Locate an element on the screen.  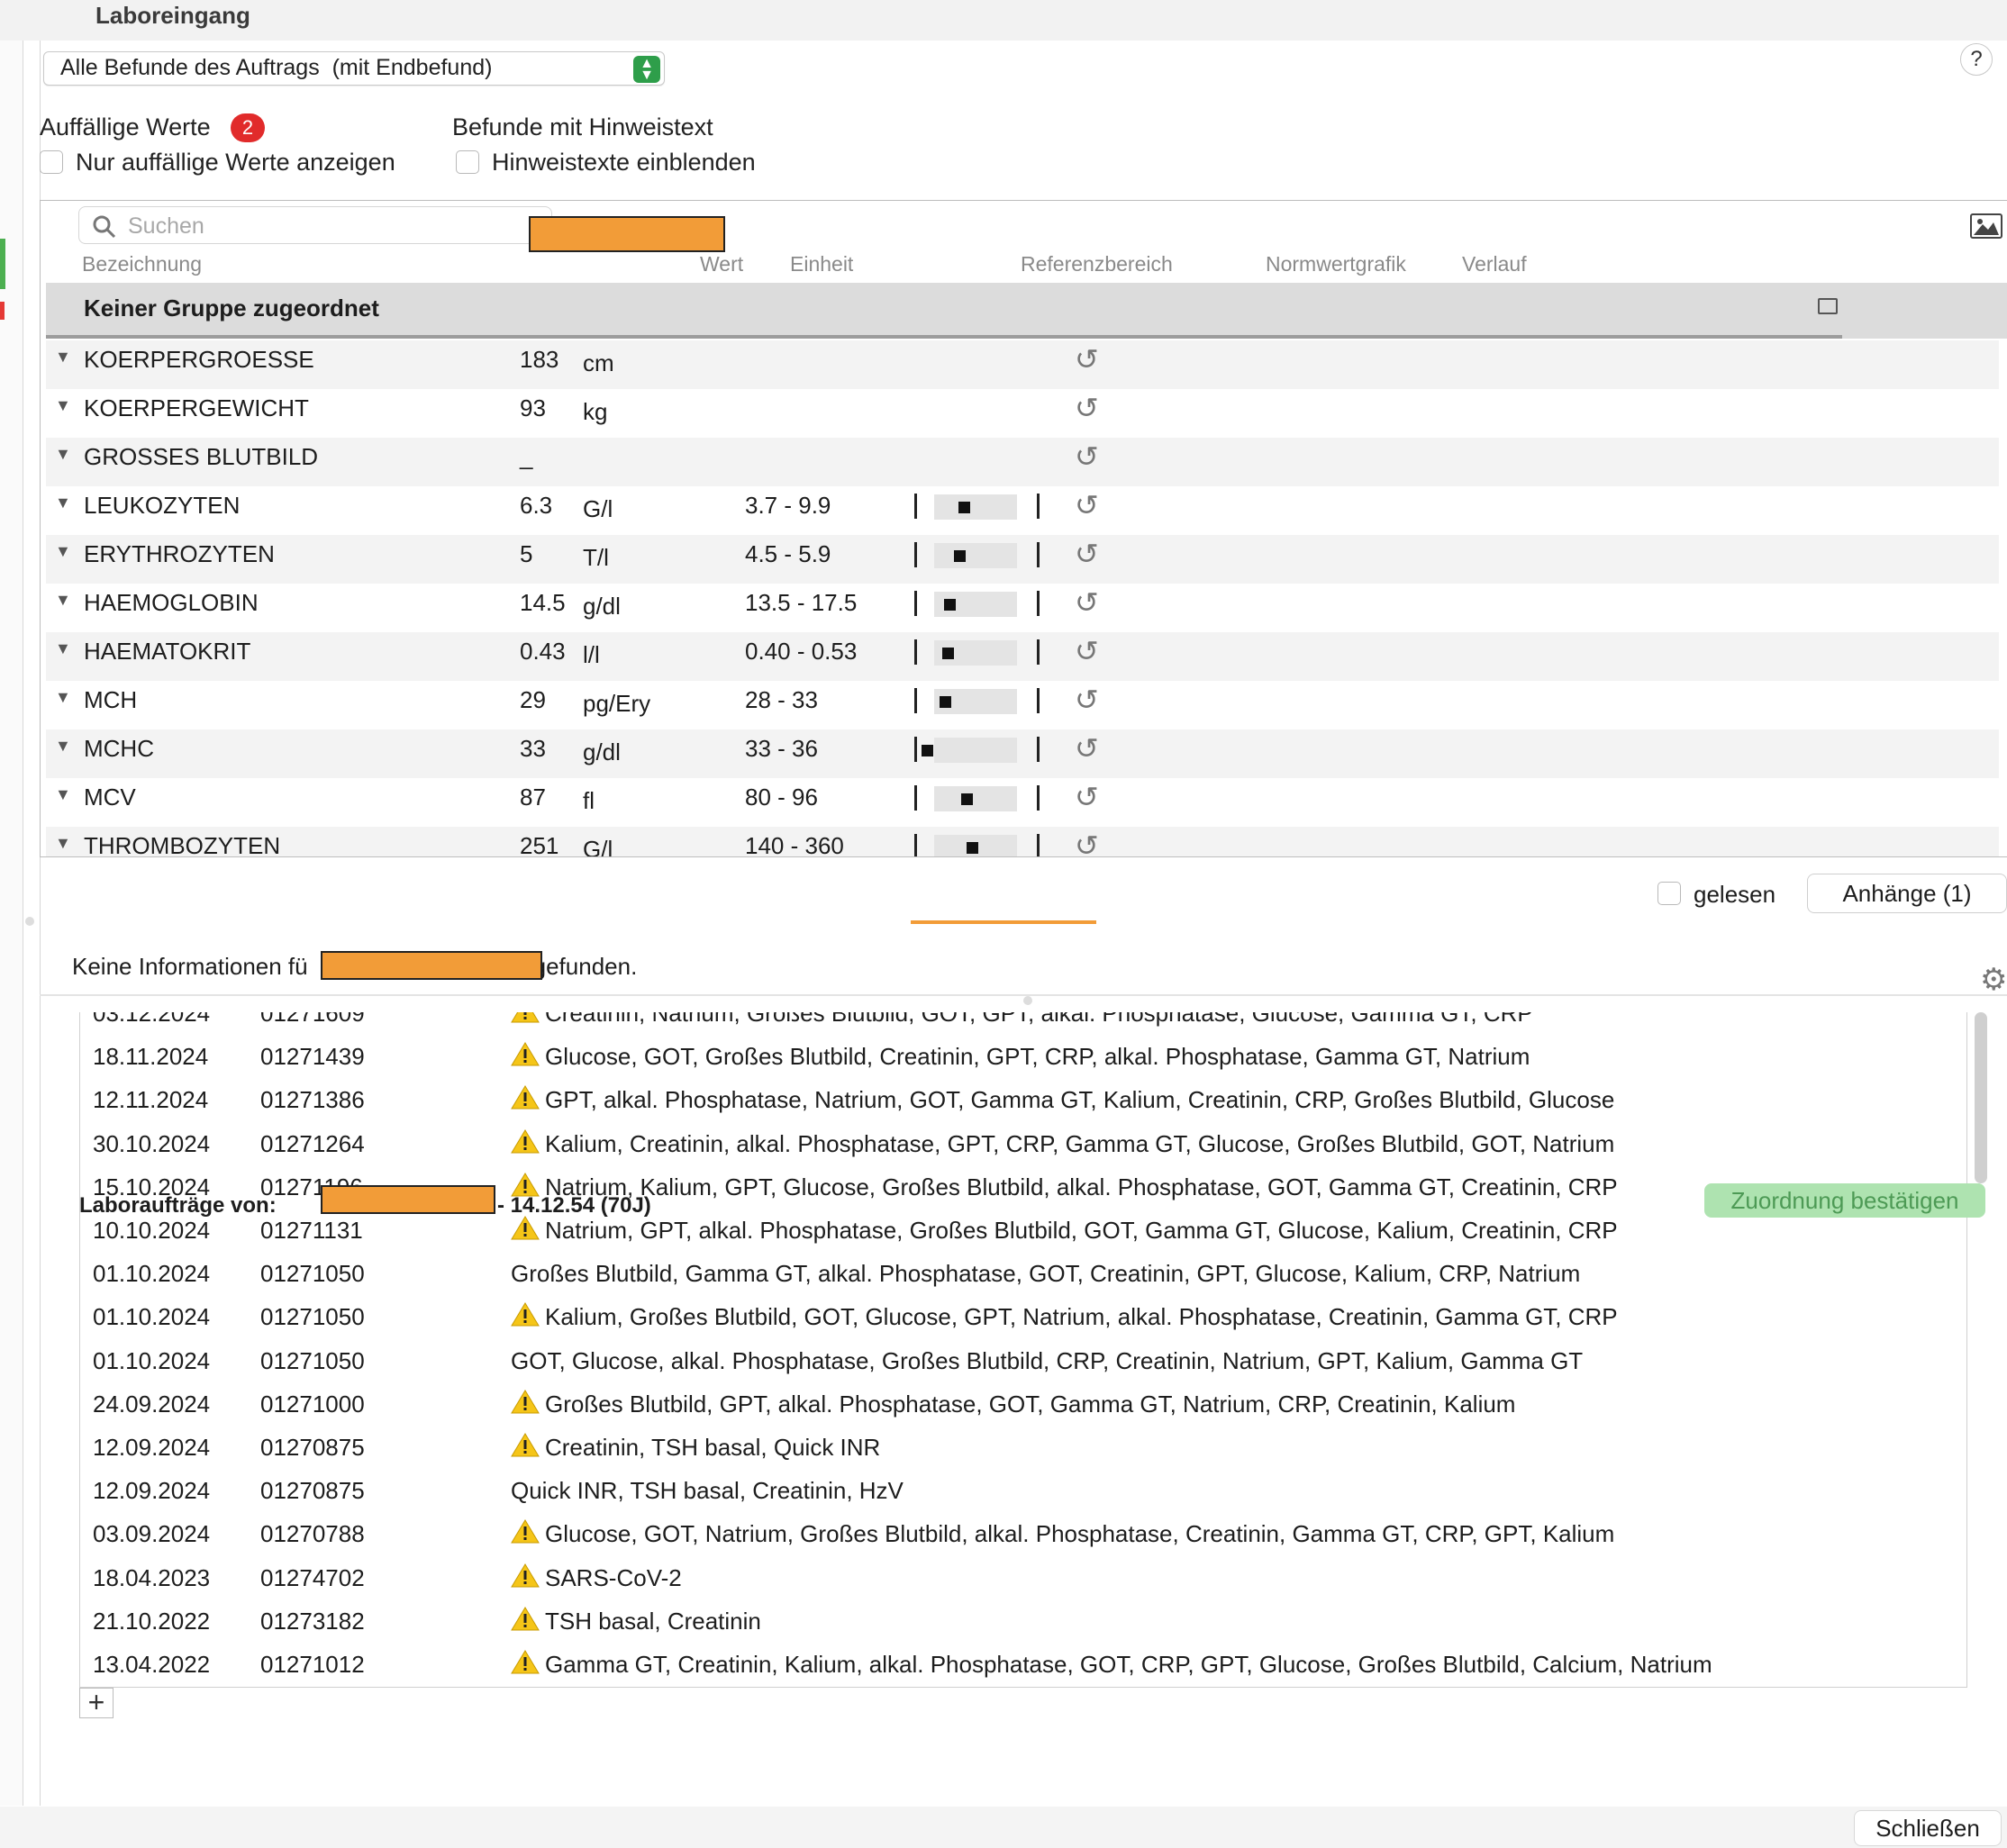
col-unit-header: Einheit is located at coordinates (821, 264).